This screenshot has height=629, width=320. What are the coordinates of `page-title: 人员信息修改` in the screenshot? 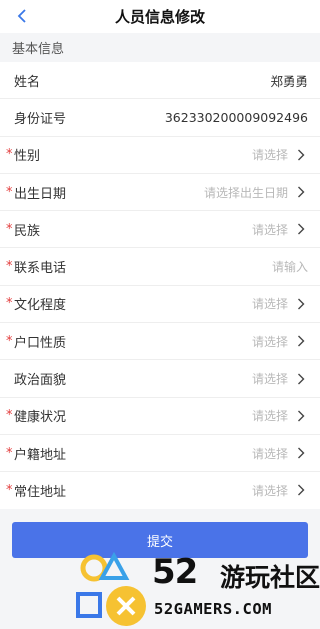 It's located at (159, 17).